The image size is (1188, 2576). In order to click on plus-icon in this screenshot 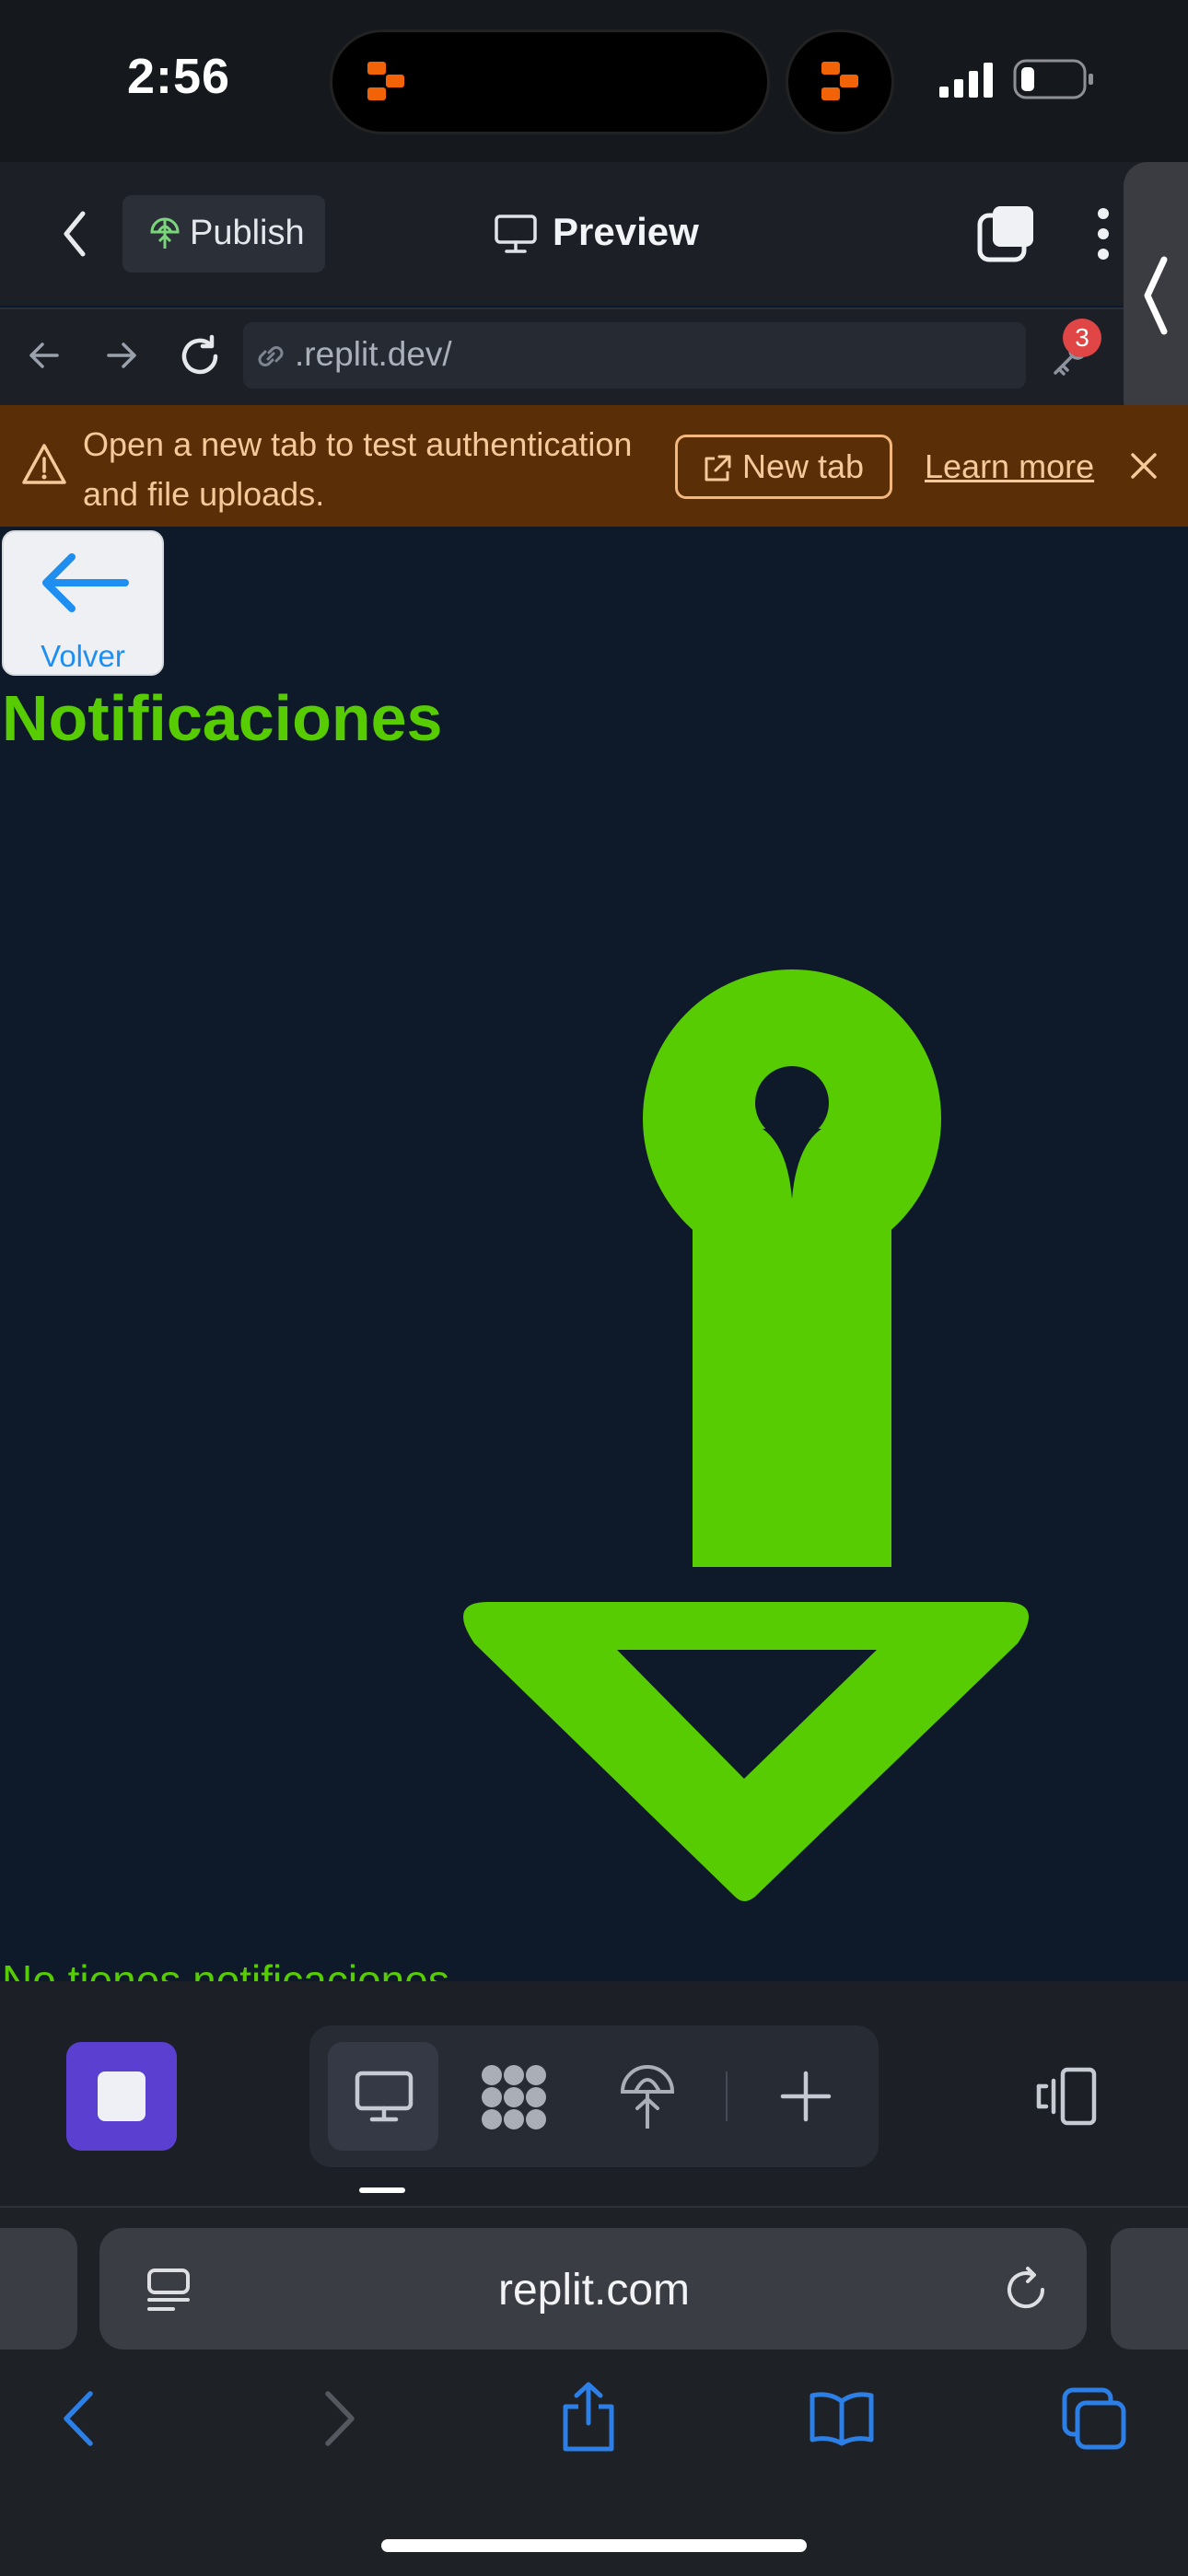, I will do `click(806, 2096)`.